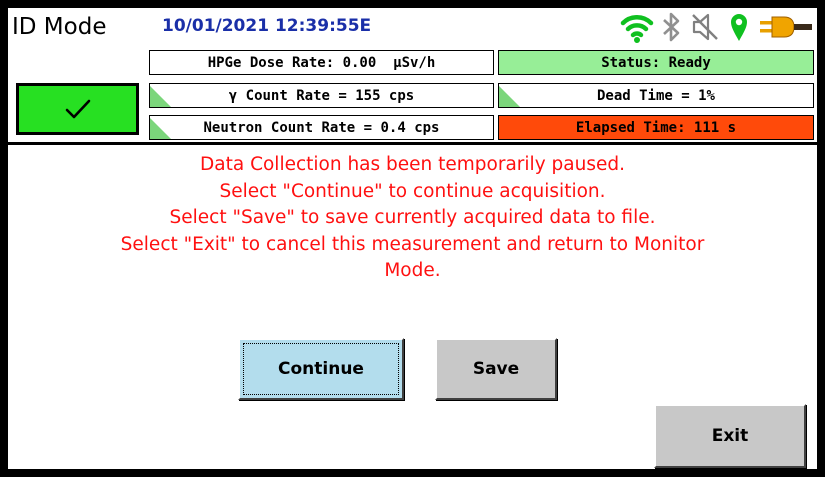  Describe the element at coordinates (786, 27) in the screenshot. I see `power-plug-icon` at that location.